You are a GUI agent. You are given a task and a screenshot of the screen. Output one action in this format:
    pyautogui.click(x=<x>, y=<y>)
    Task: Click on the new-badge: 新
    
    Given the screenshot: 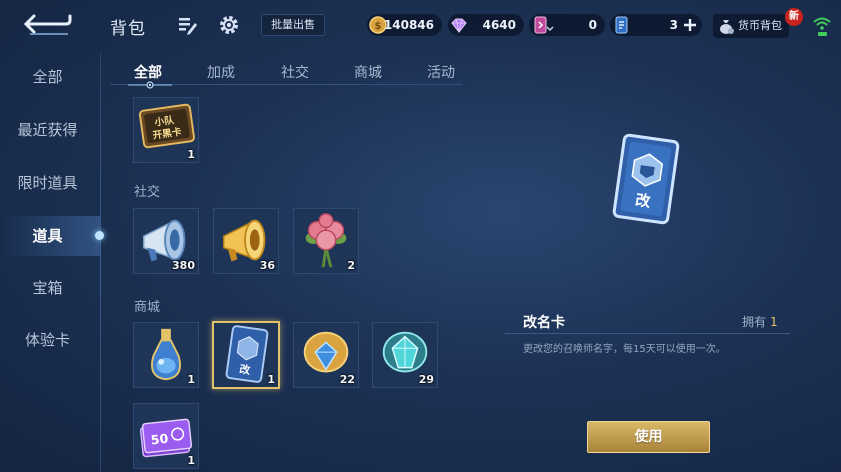 What is the action you would take?
    pyautogui.click(x=794, y=17)
    